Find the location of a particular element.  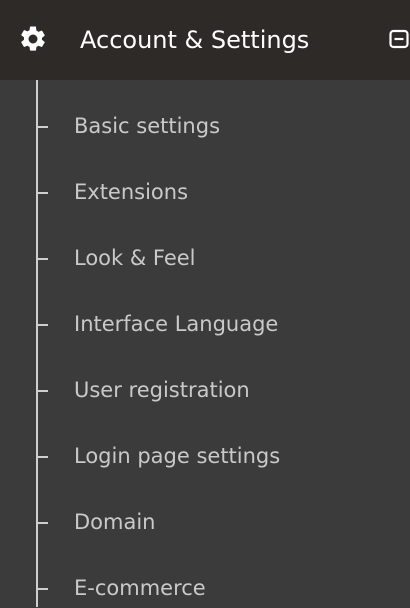

section-title: Account & Settings is located at coordinates (195, 40).